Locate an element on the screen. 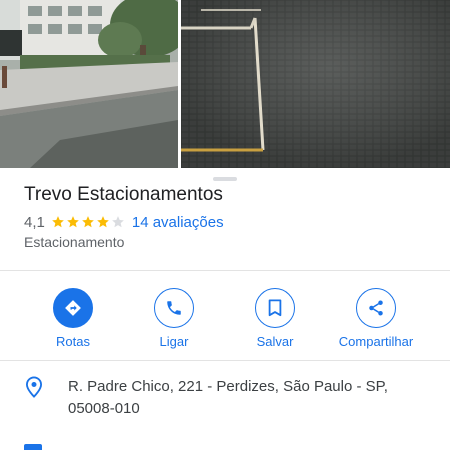 The image size is (450, 450). place-category: Estacionamento is located at coordinates (74, 242).